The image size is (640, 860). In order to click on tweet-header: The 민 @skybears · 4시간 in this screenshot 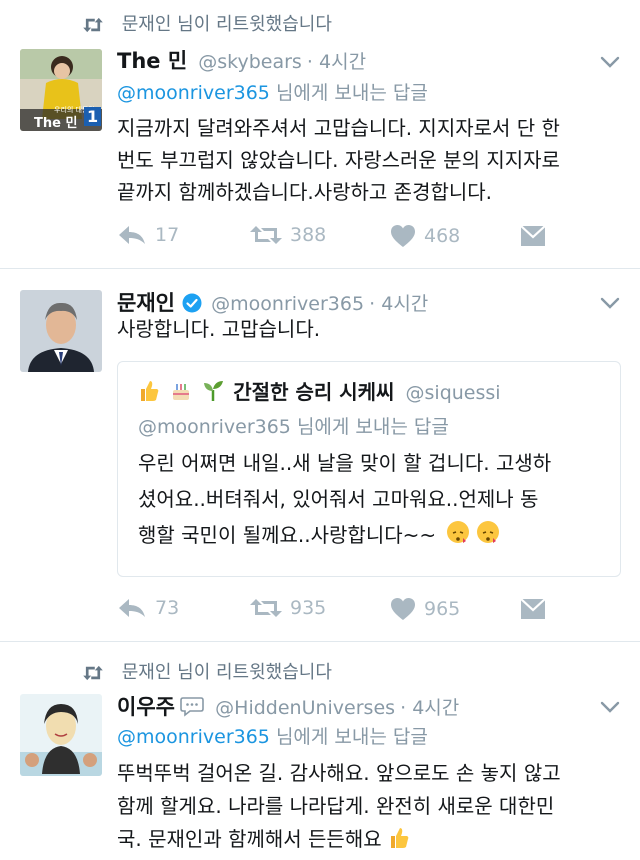, I will do `click(241, 60)`.